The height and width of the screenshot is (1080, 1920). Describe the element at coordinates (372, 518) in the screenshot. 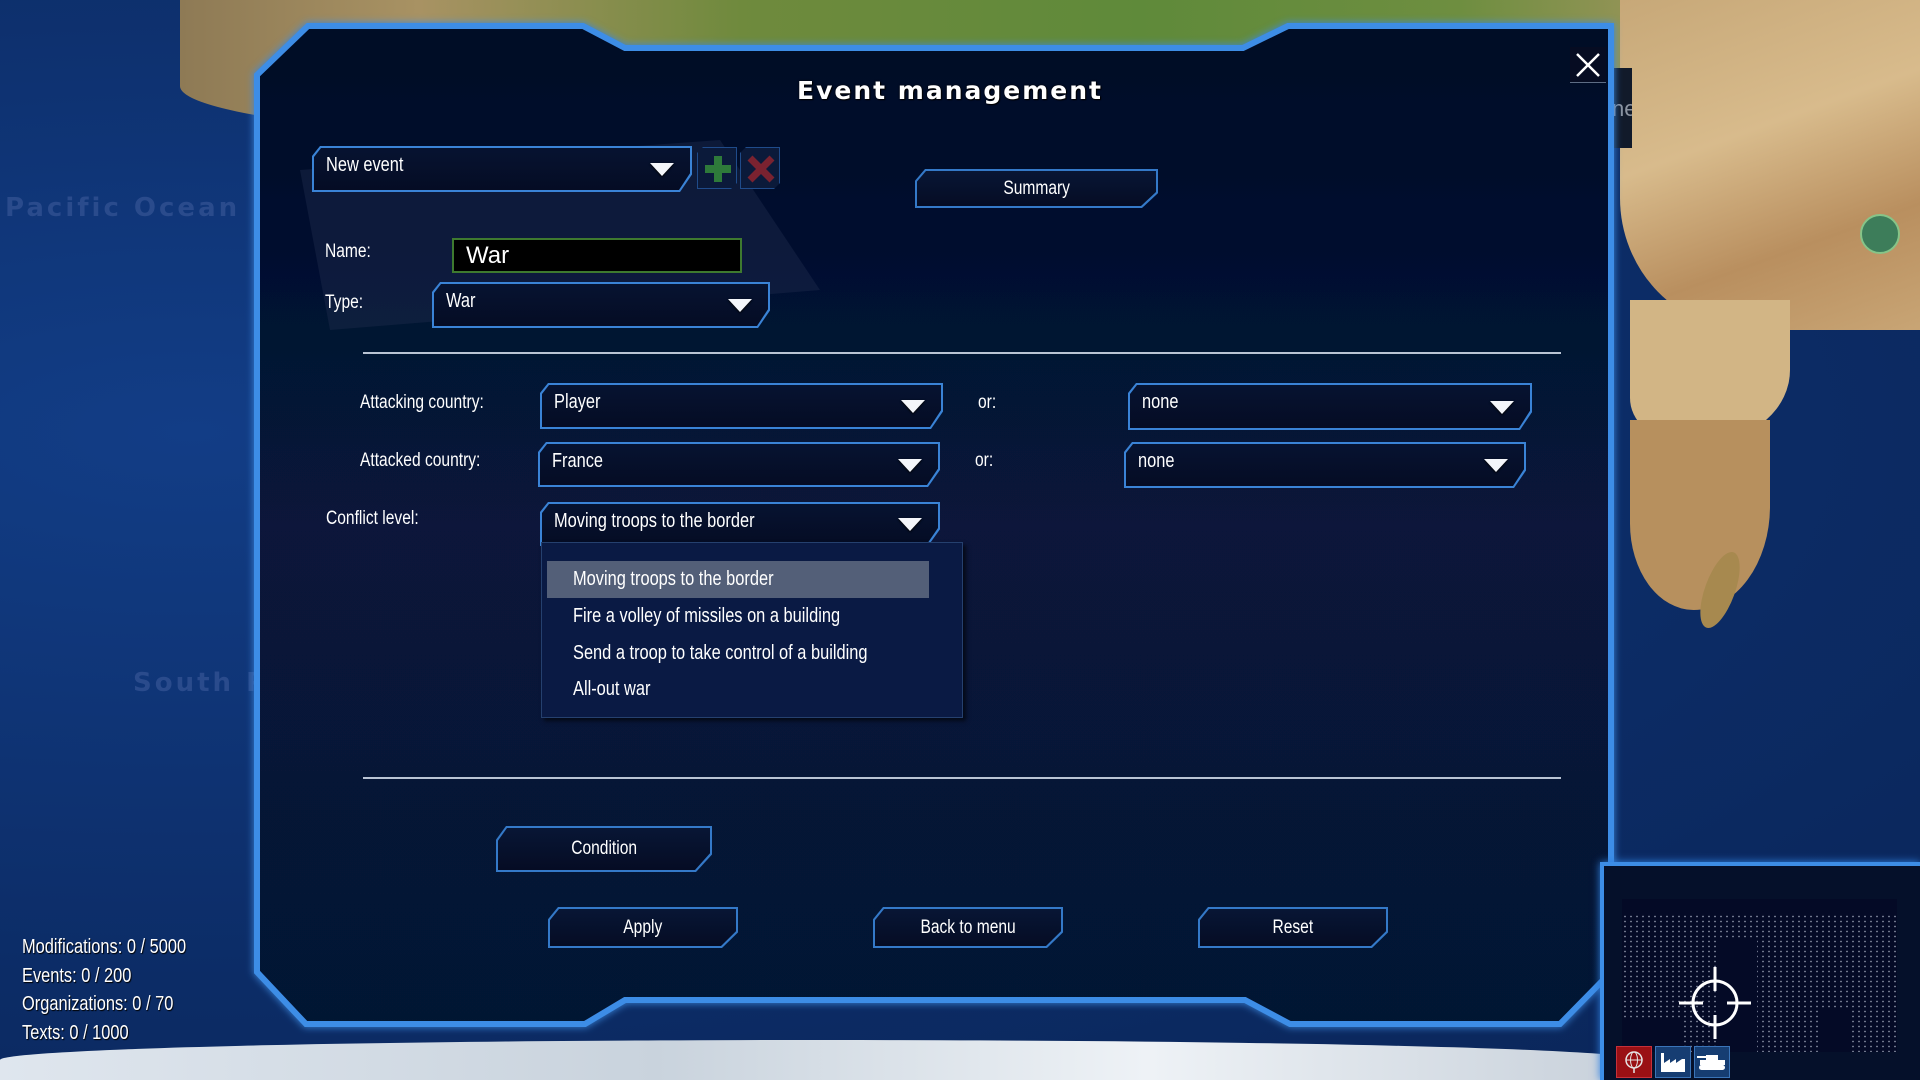

I see `conflict-level-label: Conflict level:` at that location.